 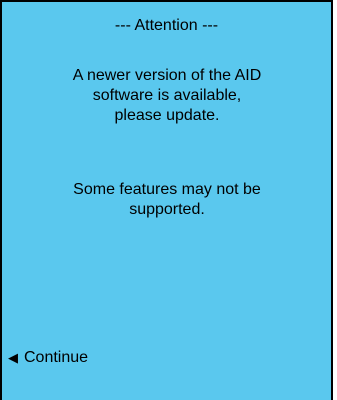 I want to click on unsupported-features-message: Some features may not be supported., so click(x=167, y=199).